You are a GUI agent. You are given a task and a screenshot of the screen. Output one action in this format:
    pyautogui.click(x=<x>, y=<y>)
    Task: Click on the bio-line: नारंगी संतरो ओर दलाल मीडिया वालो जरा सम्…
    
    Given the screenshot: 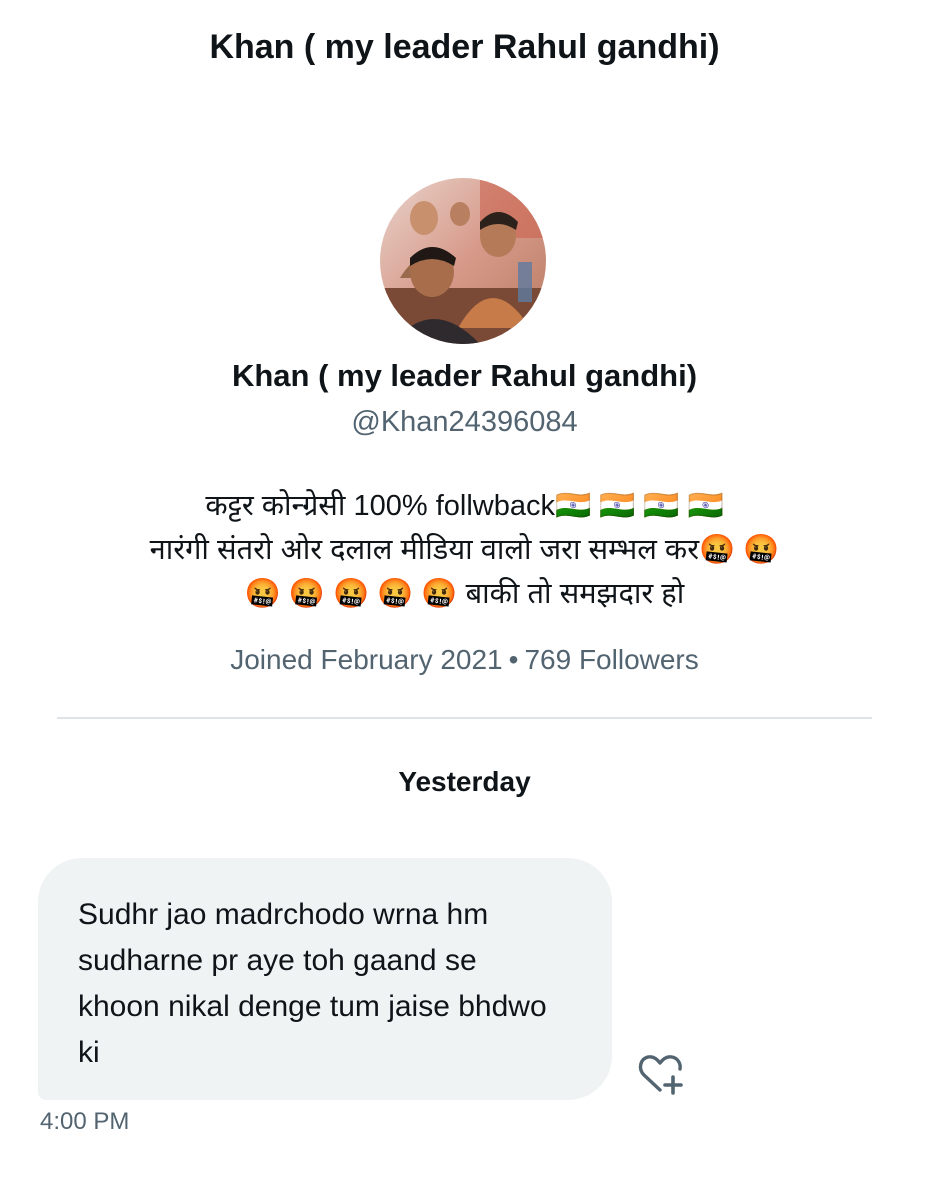 What is the action you would take?
    pyautogui.click(x=464, y=550)
    